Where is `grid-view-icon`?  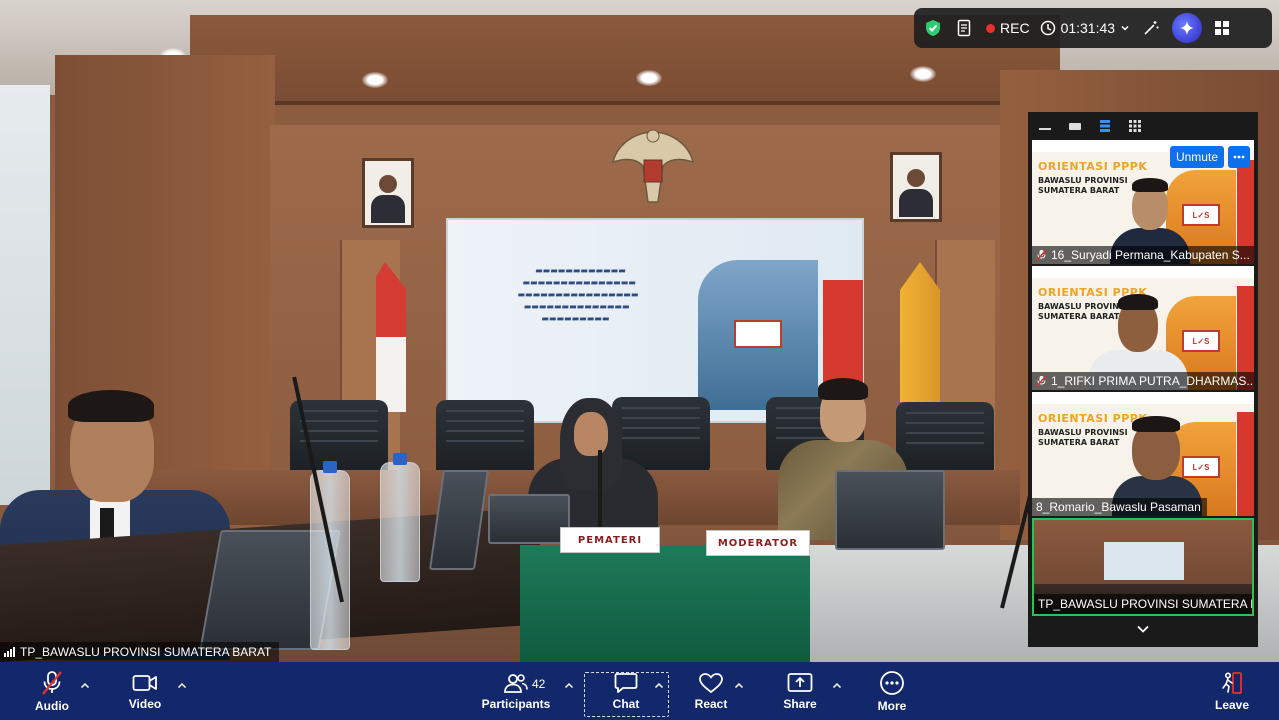 grid-view-icon is located at coordinates (1135, 126).